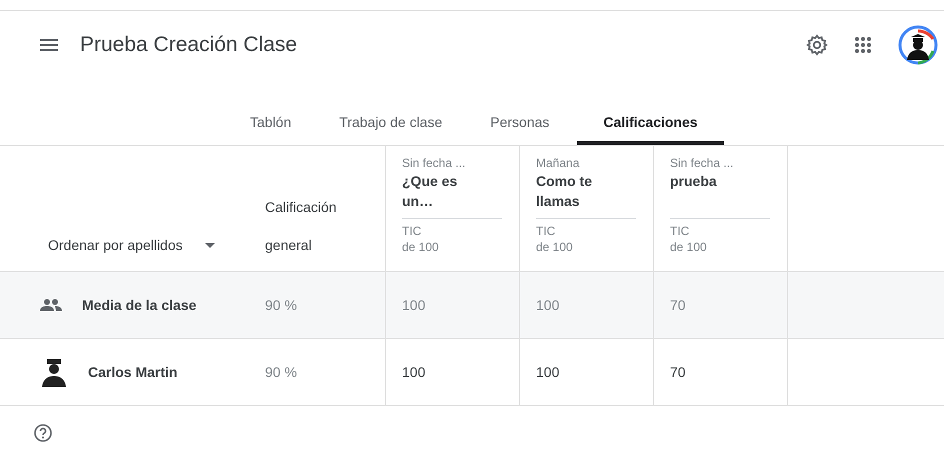  What do you see at coordinates (131, 245) in the screenshot?
I see `sort-dropdown: Ordenar por apellidos` at bounding box center [131, 245].